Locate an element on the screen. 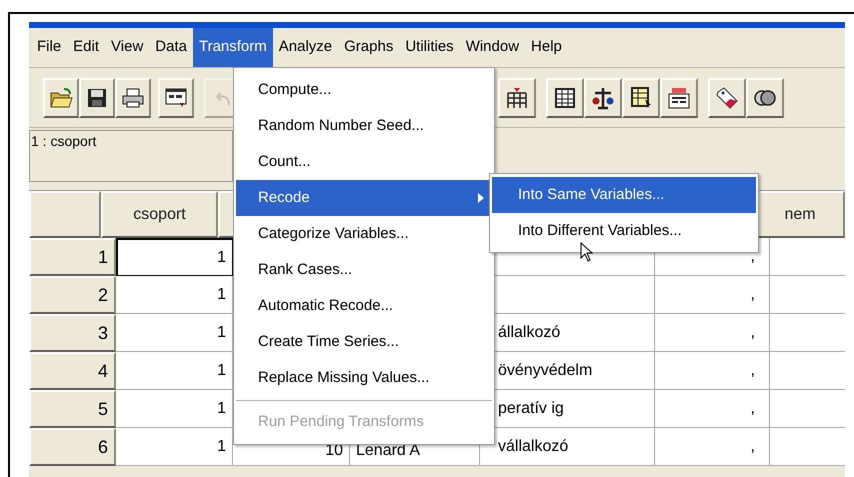 This screenshot has height=477, width=854. table-marker-icon is located at coordinates (517, 98).